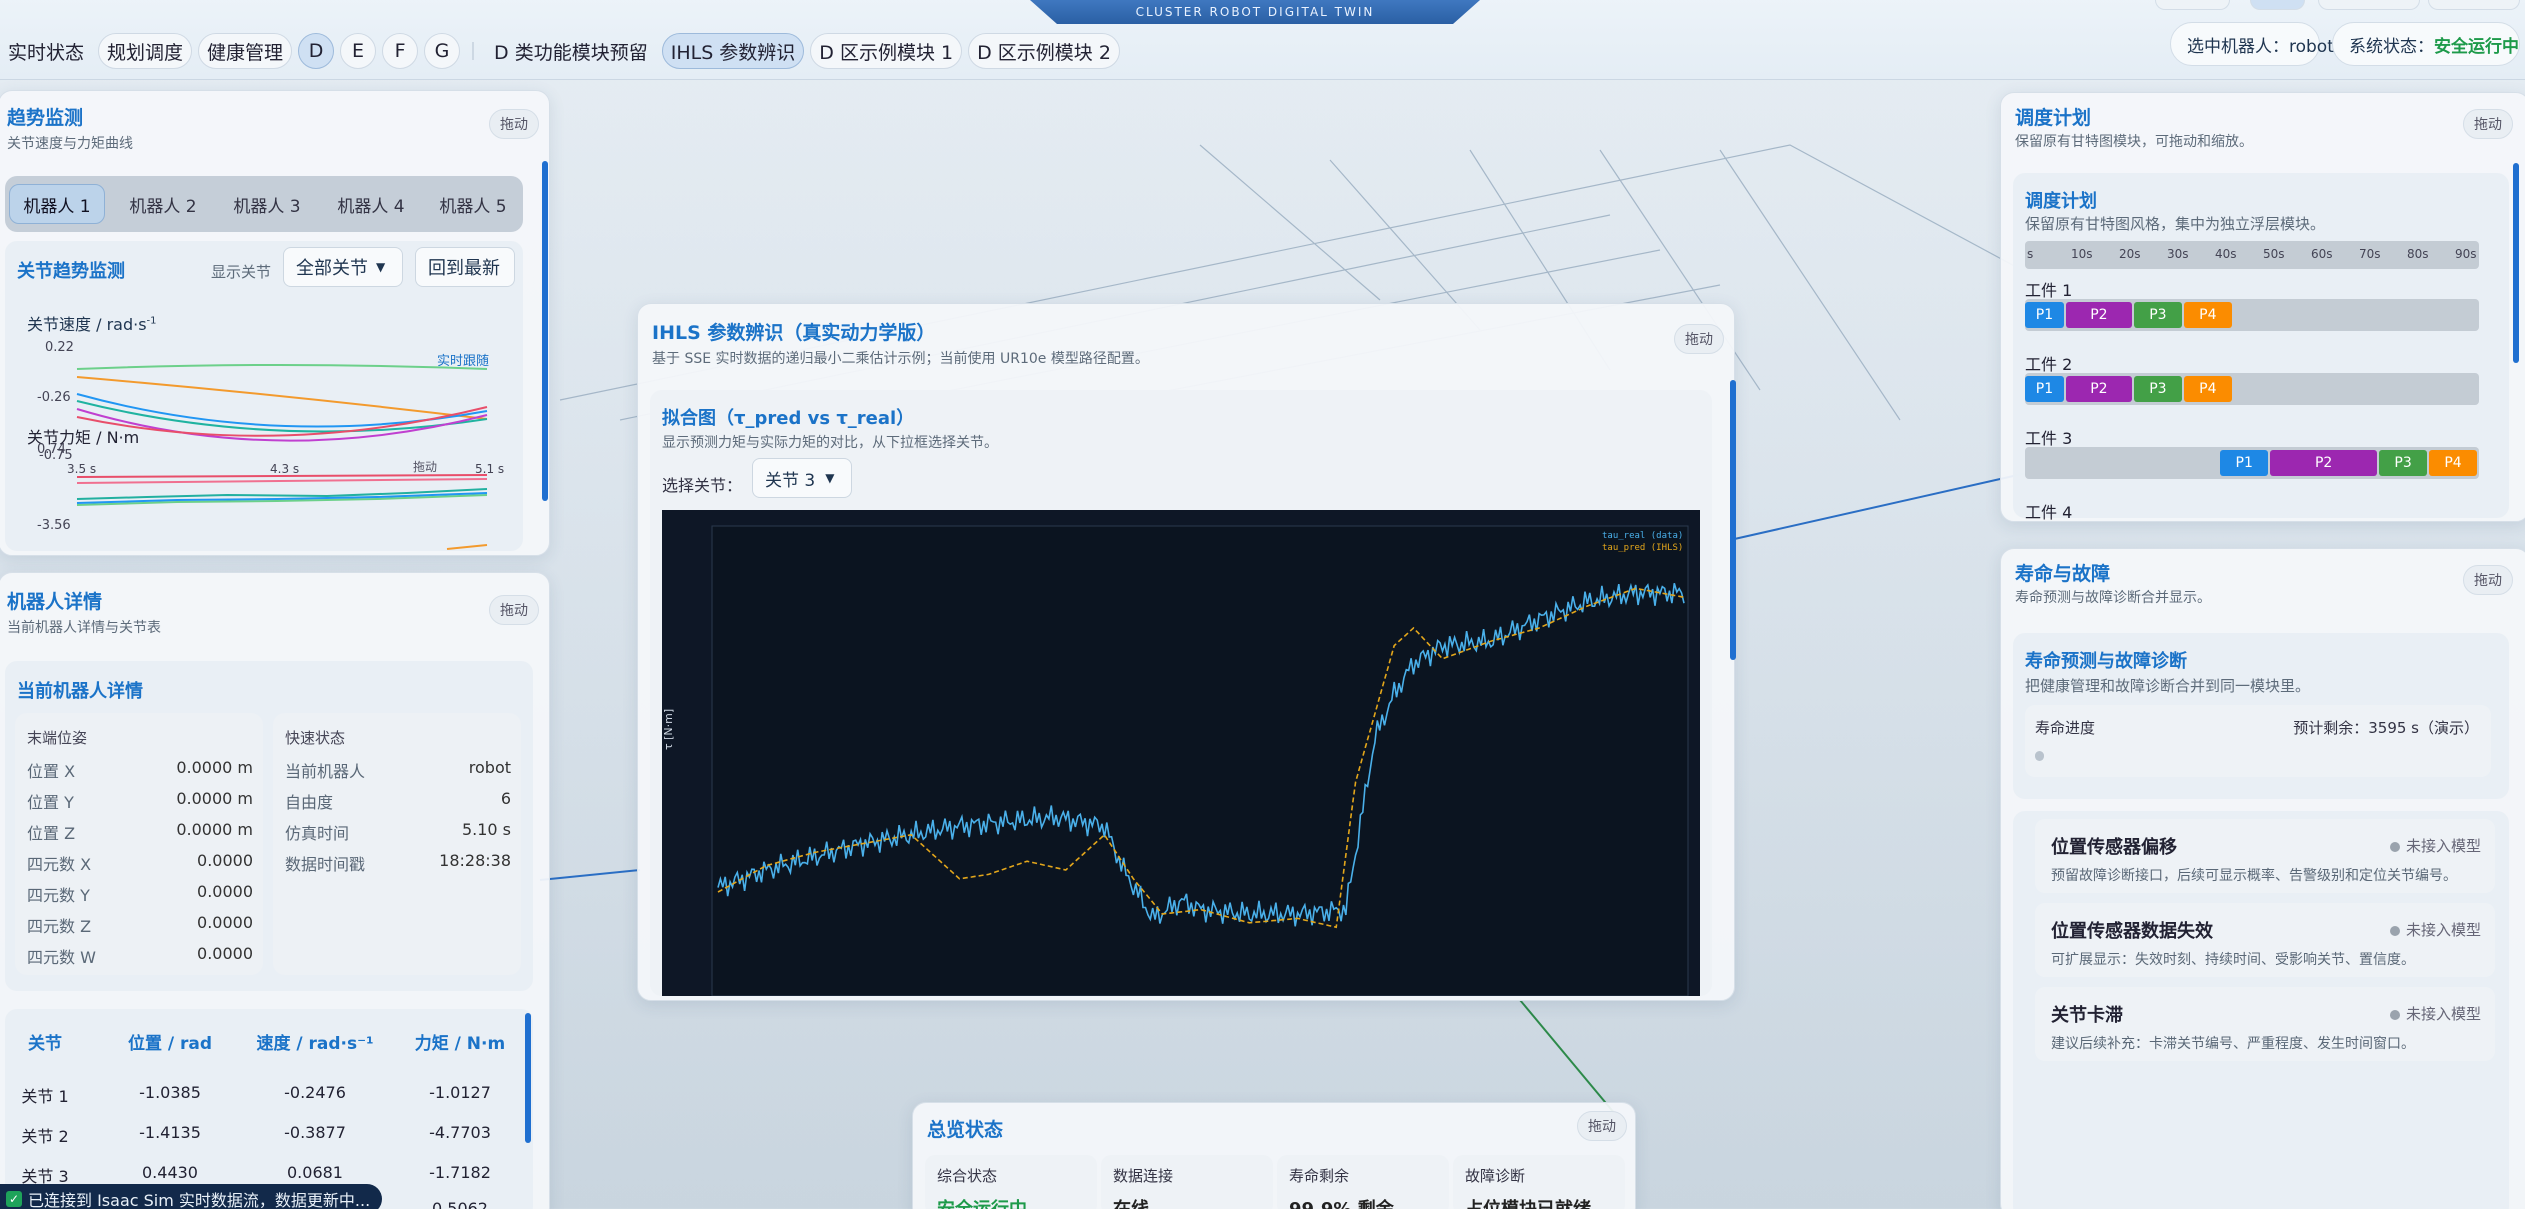  What do you see at coordinates (1642, 548) in the screenshot?
I see `legend-tau-pred: tau_pred (IHLS)` at bounding box center [1642, 548].